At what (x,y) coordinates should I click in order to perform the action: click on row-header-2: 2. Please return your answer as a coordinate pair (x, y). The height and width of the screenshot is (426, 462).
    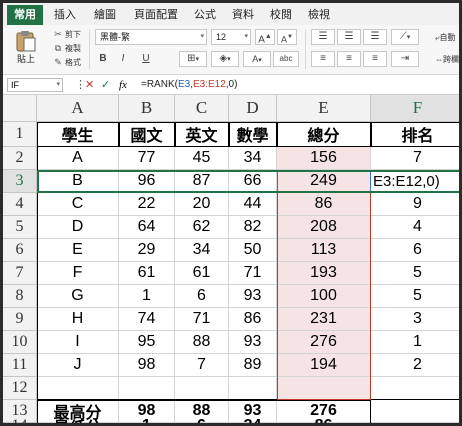
    Looking at the image, I should click on (20, 158).